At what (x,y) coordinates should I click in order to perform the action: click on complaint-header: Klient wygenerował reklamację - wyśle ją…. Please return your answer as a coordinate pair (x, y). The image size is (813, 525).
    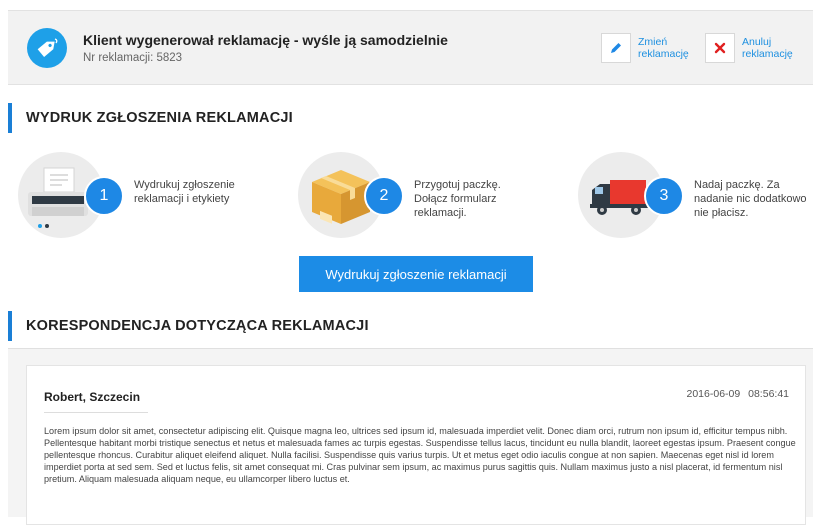
    Looking at the image, I should click on (410, 47).